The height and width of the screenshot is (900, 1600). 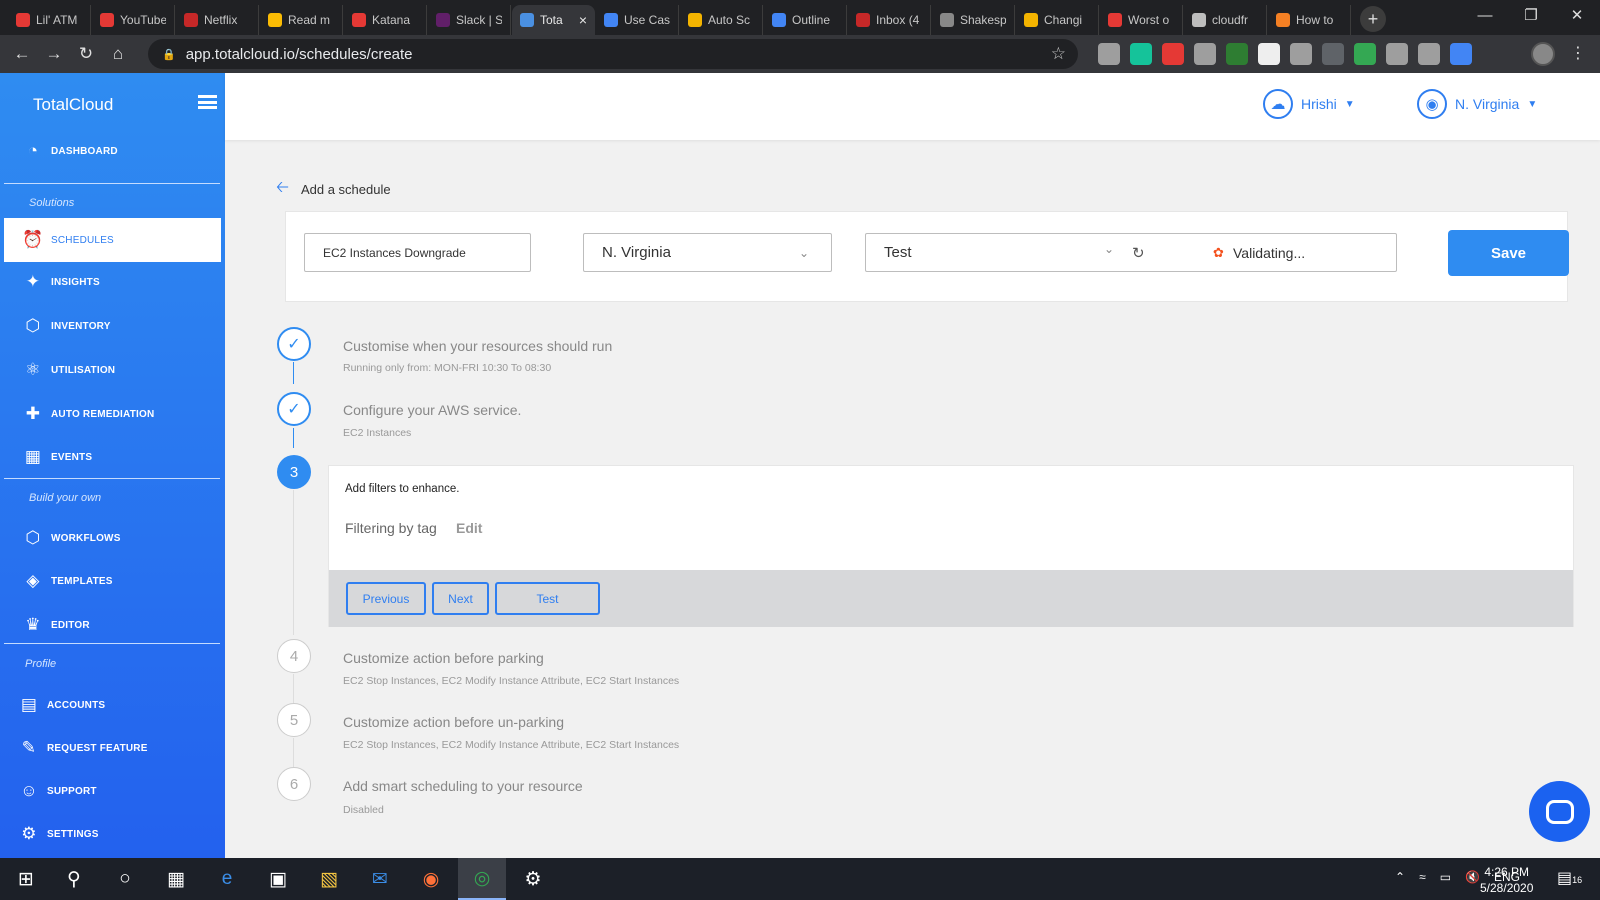 What do you see at coordinates (1485, 16) in the screenshot?
I see `minimize-icon: —` at bounding box center [1485, 16].